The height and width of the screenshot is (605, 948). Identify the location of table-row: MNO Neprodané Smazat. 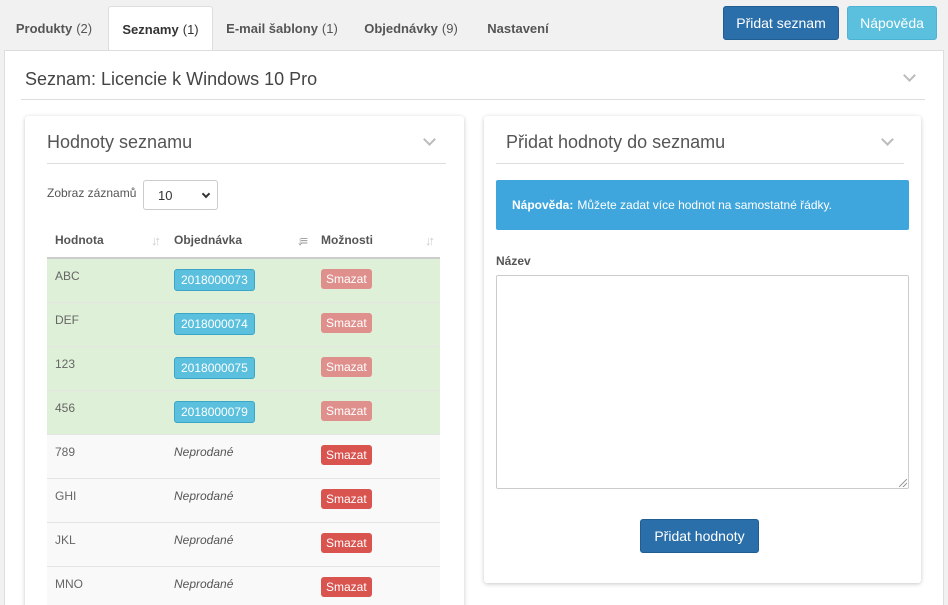
(243, 585).